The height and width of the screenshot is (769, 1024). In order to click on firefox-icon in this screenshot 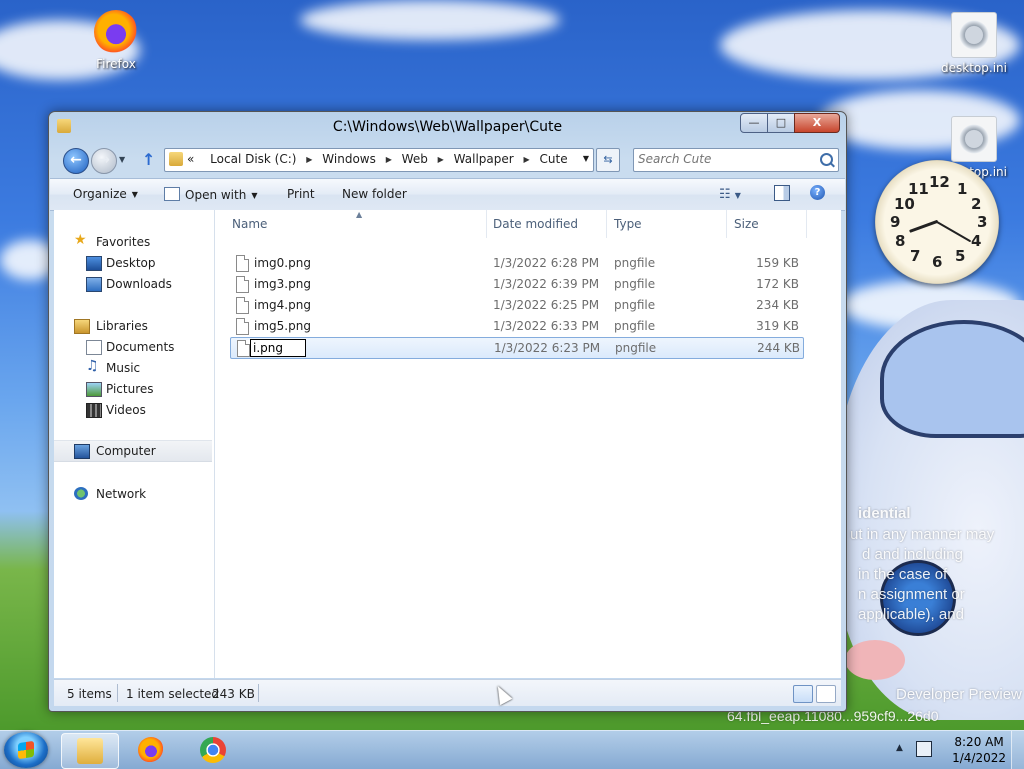, I will do `click(116, 32)`.